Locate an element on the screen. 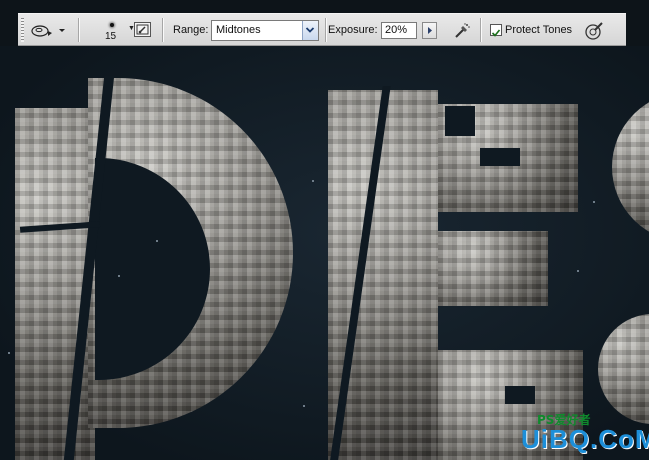  exposure-slider-button is located at coordinates (429, 30).